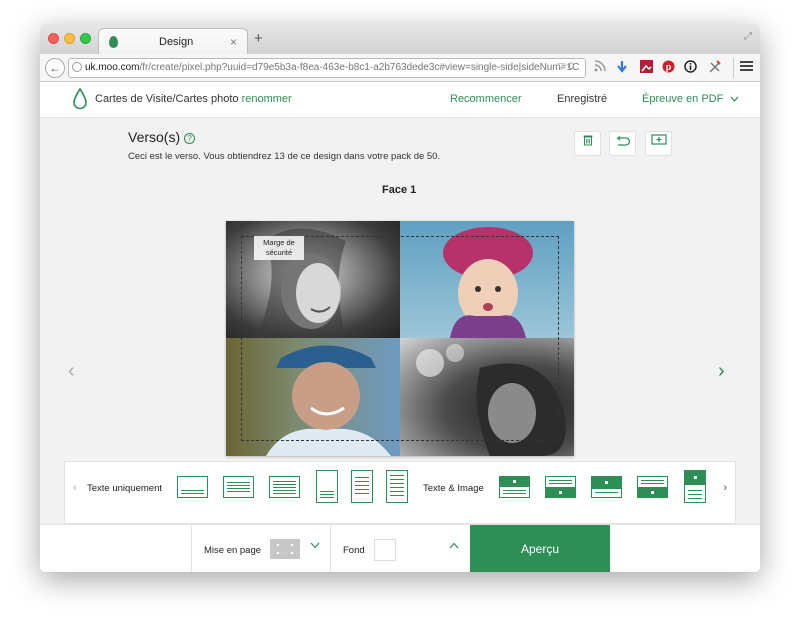 Image resolution: width=800 pixels, height=628 pixels. Describe the element at coordinates (112, 67) in the screenshot. I see `url-host: uk.moo.com` at that location.